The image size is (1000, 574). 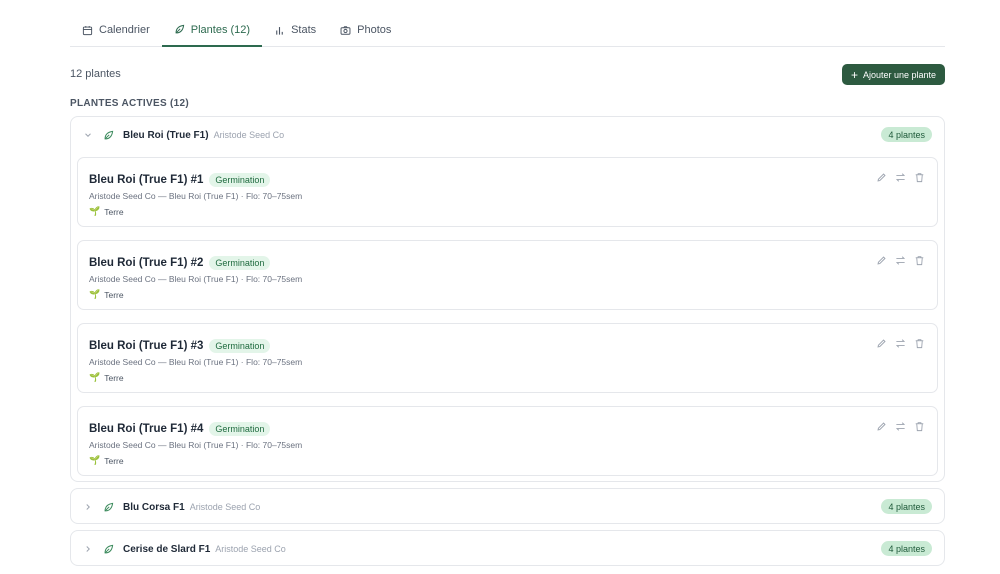 I want to click on tab-label: Calendrier, so click(x=124, y=30).